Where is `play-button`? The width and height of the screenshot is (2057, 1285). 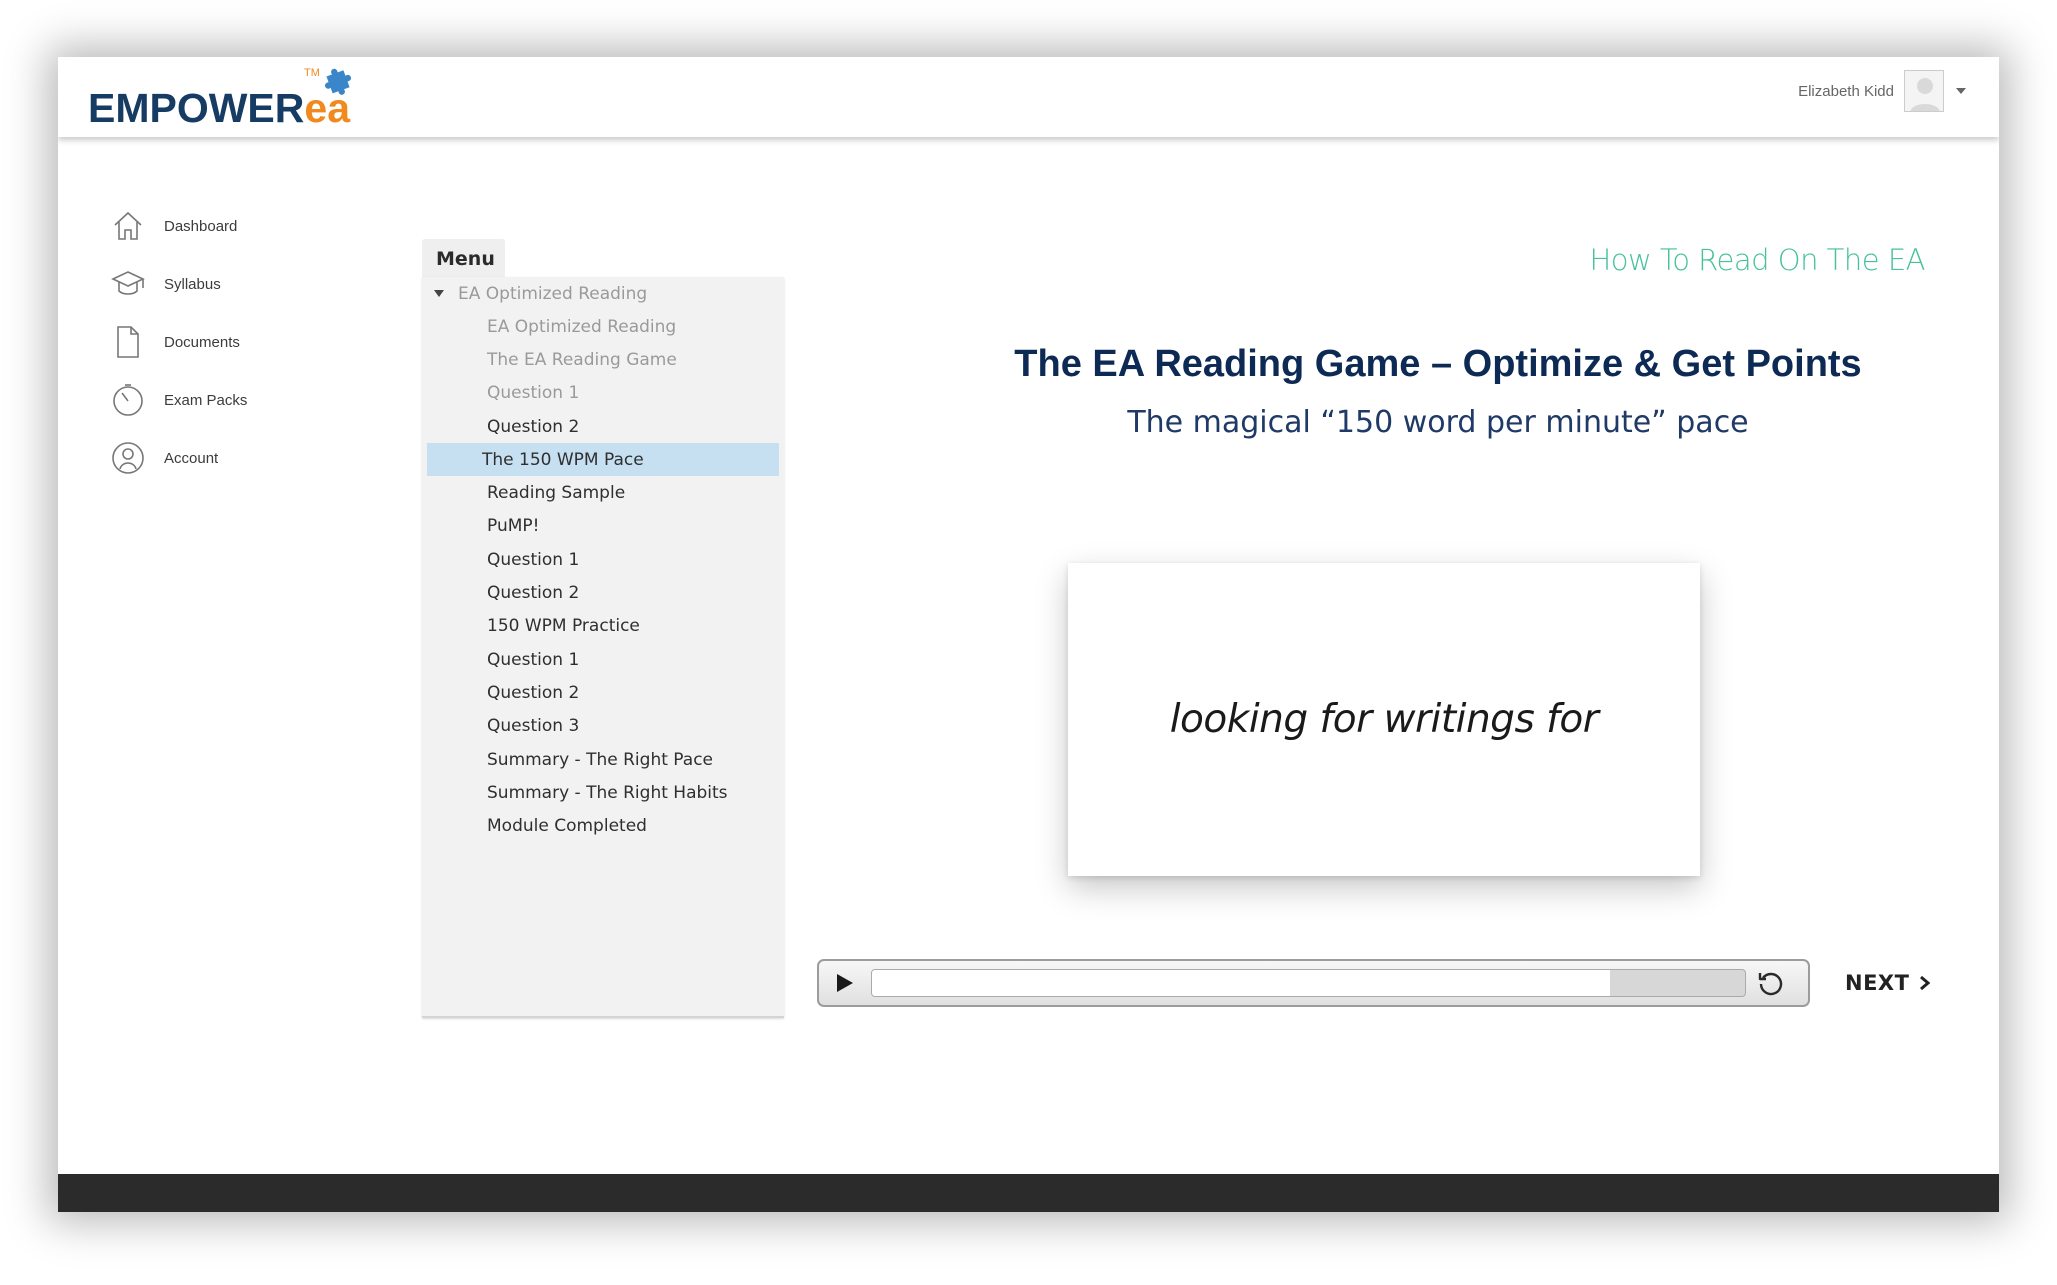
play-button is located at coordinates (845, 983).